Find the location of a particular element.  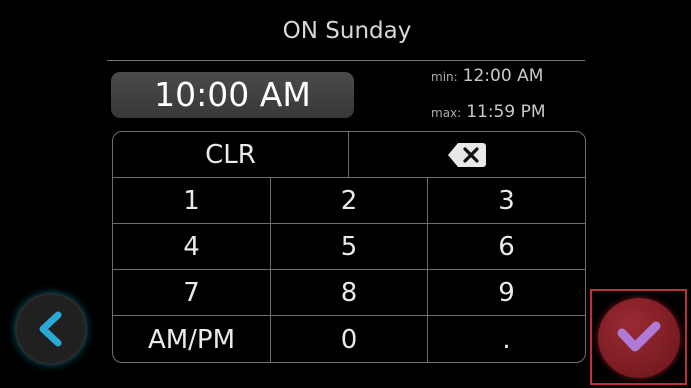

max-value: 11:59 PM is located at coordinates (506, 112).